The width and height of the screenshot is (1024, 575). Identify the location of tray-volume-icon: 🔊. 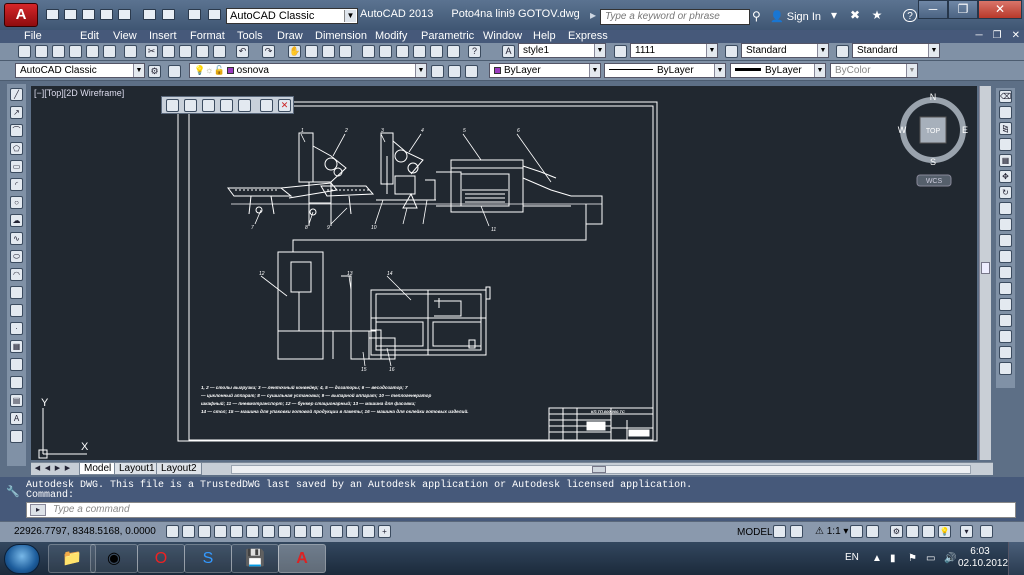
(950, 558).